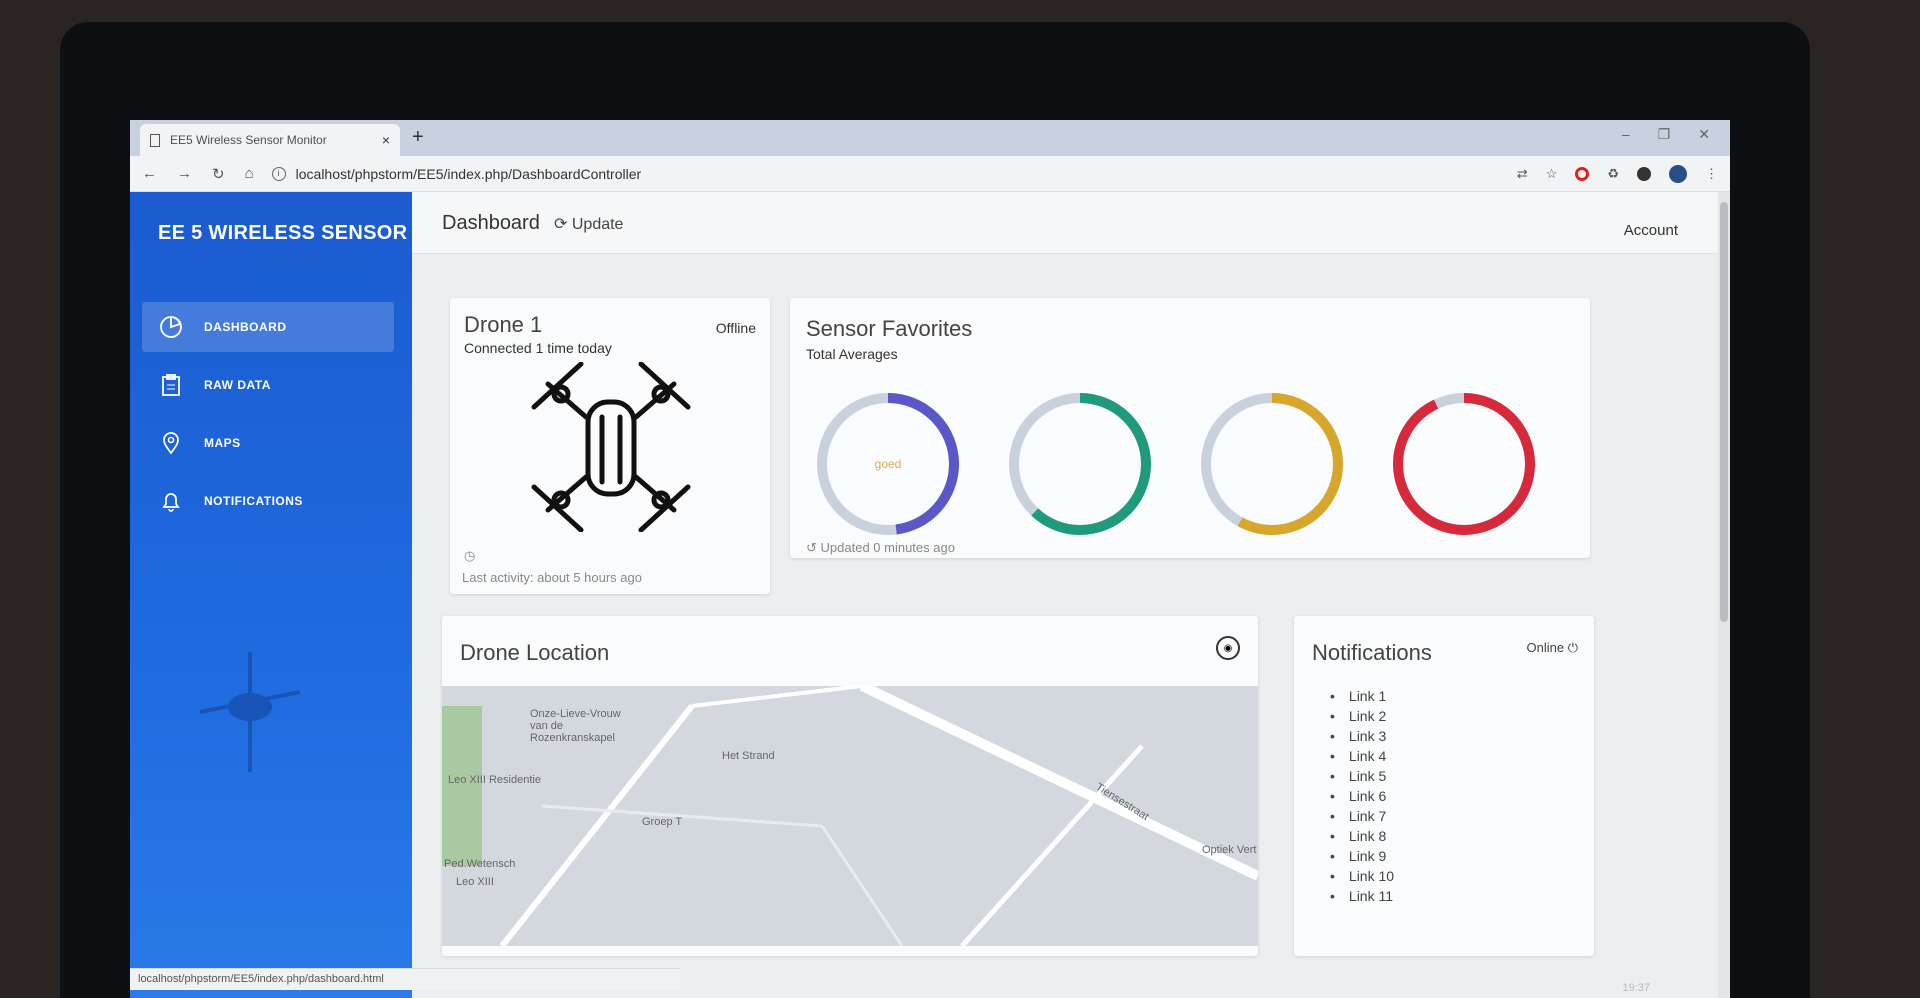 Image resolution: width=1920 pixels, height=998 pixels. I want to click on back-icon: ←, so click(149, 174).